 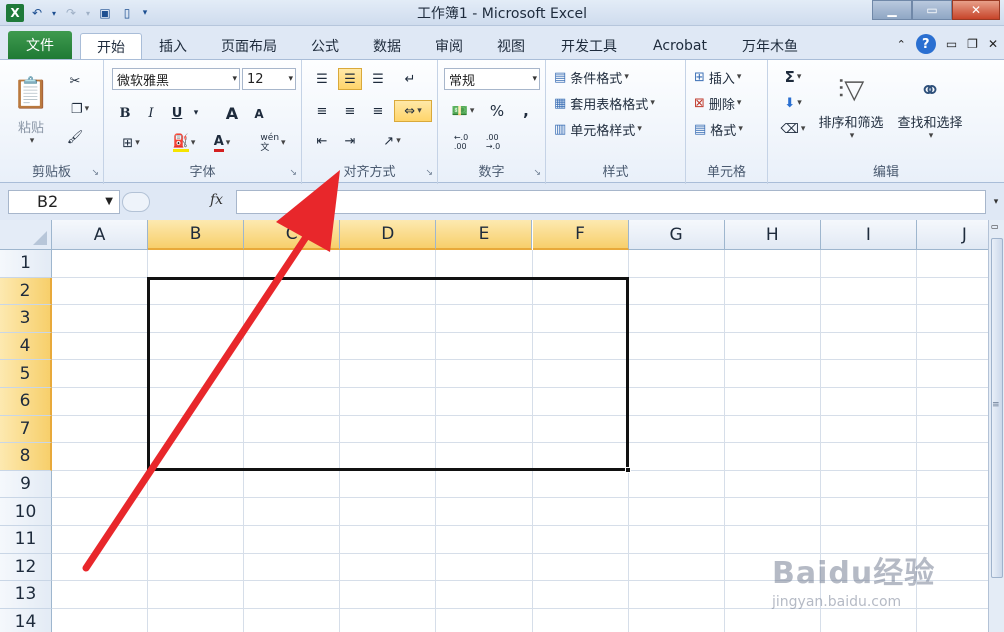 What do you see at coordinates (868, 235) in the screenshot?
I see `column-header-i: I` at bounding box center [868, 235].